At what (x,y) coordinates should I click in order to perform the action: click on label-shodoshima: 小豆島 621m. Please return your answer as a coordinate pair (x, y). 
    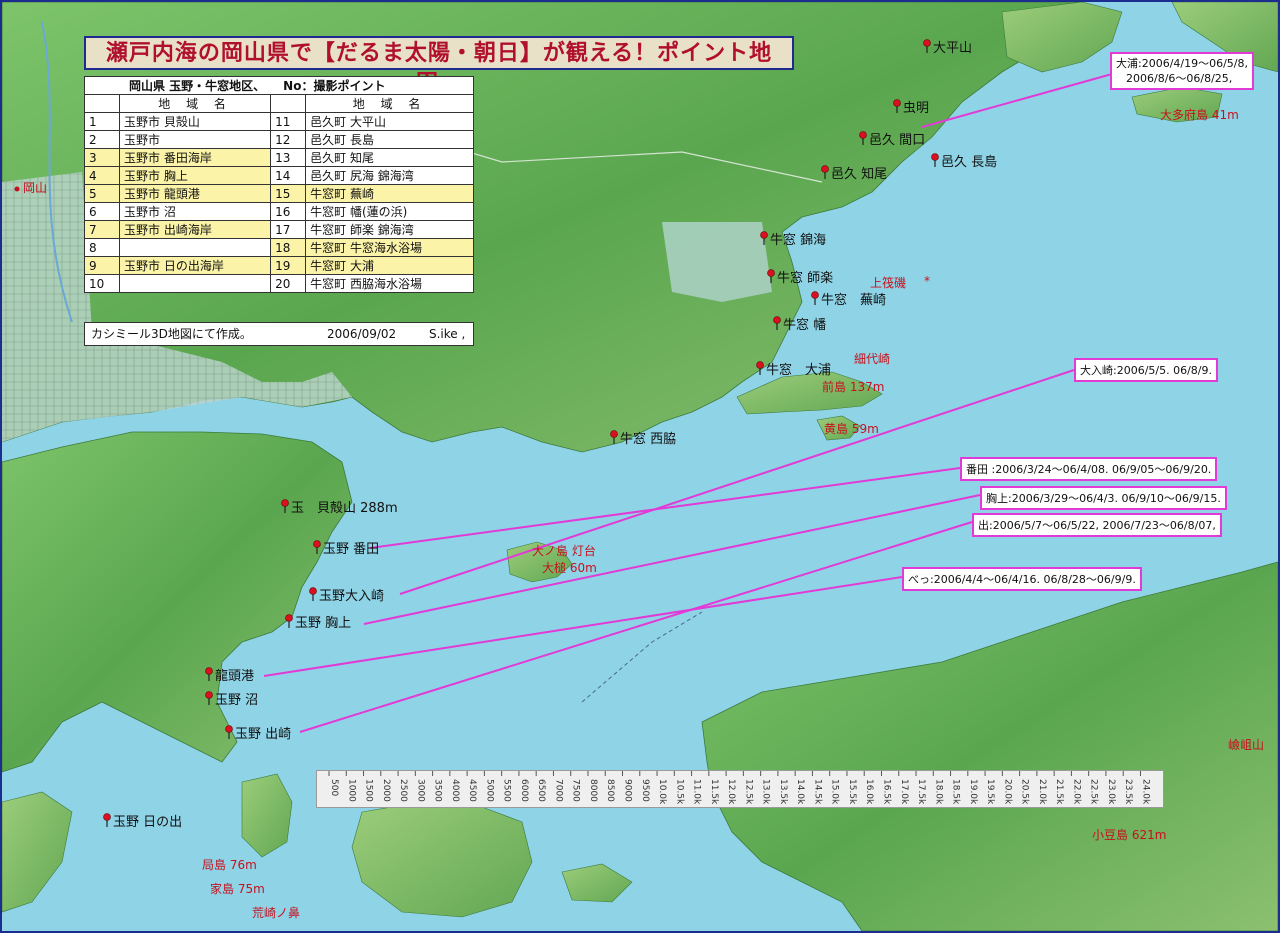
    Looking at the image, I should click on (1129, 835).